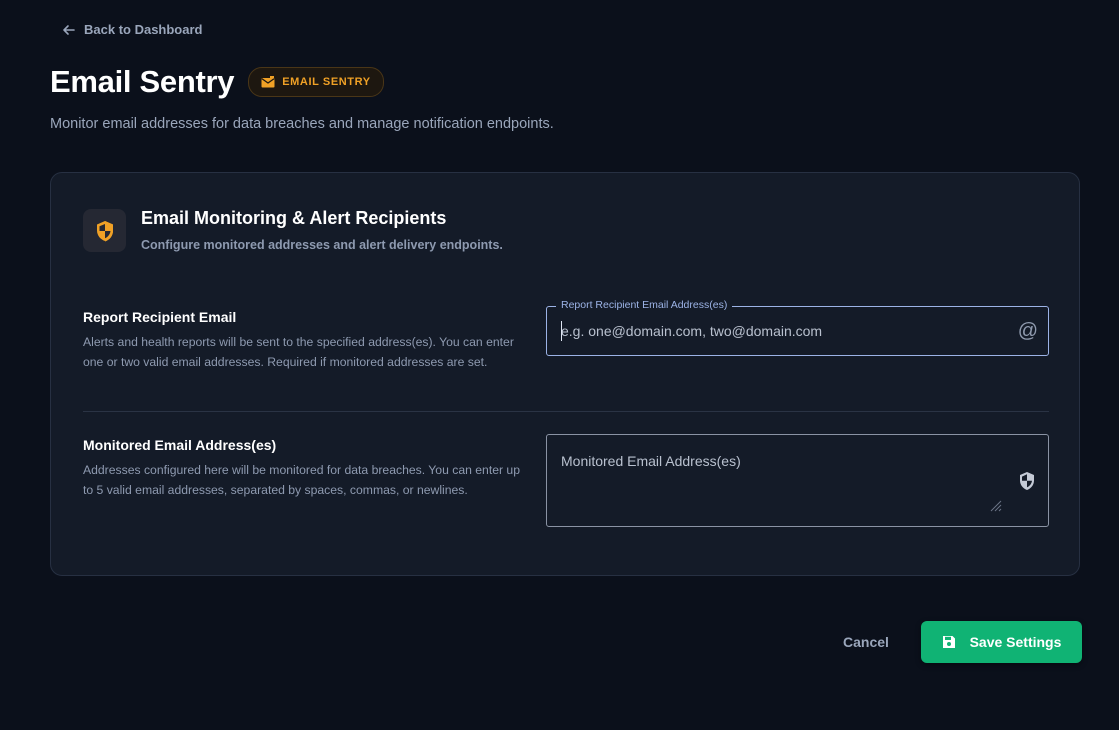  I want to click on monitored-email-label: Monitored Email Address(es), so click(180, 445).